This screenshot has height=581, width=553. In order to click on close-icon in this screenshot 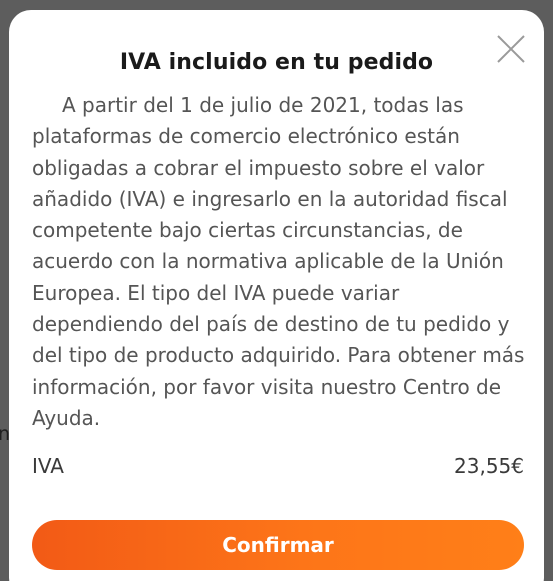, I will do `click(511, 49)`.